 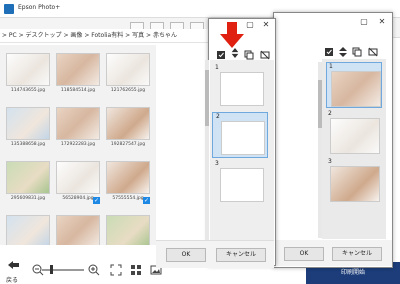 What do you see at coordinates (136, 270) in the screenshot?
I see `grid-view-icon` at bounding box center [136, 270].